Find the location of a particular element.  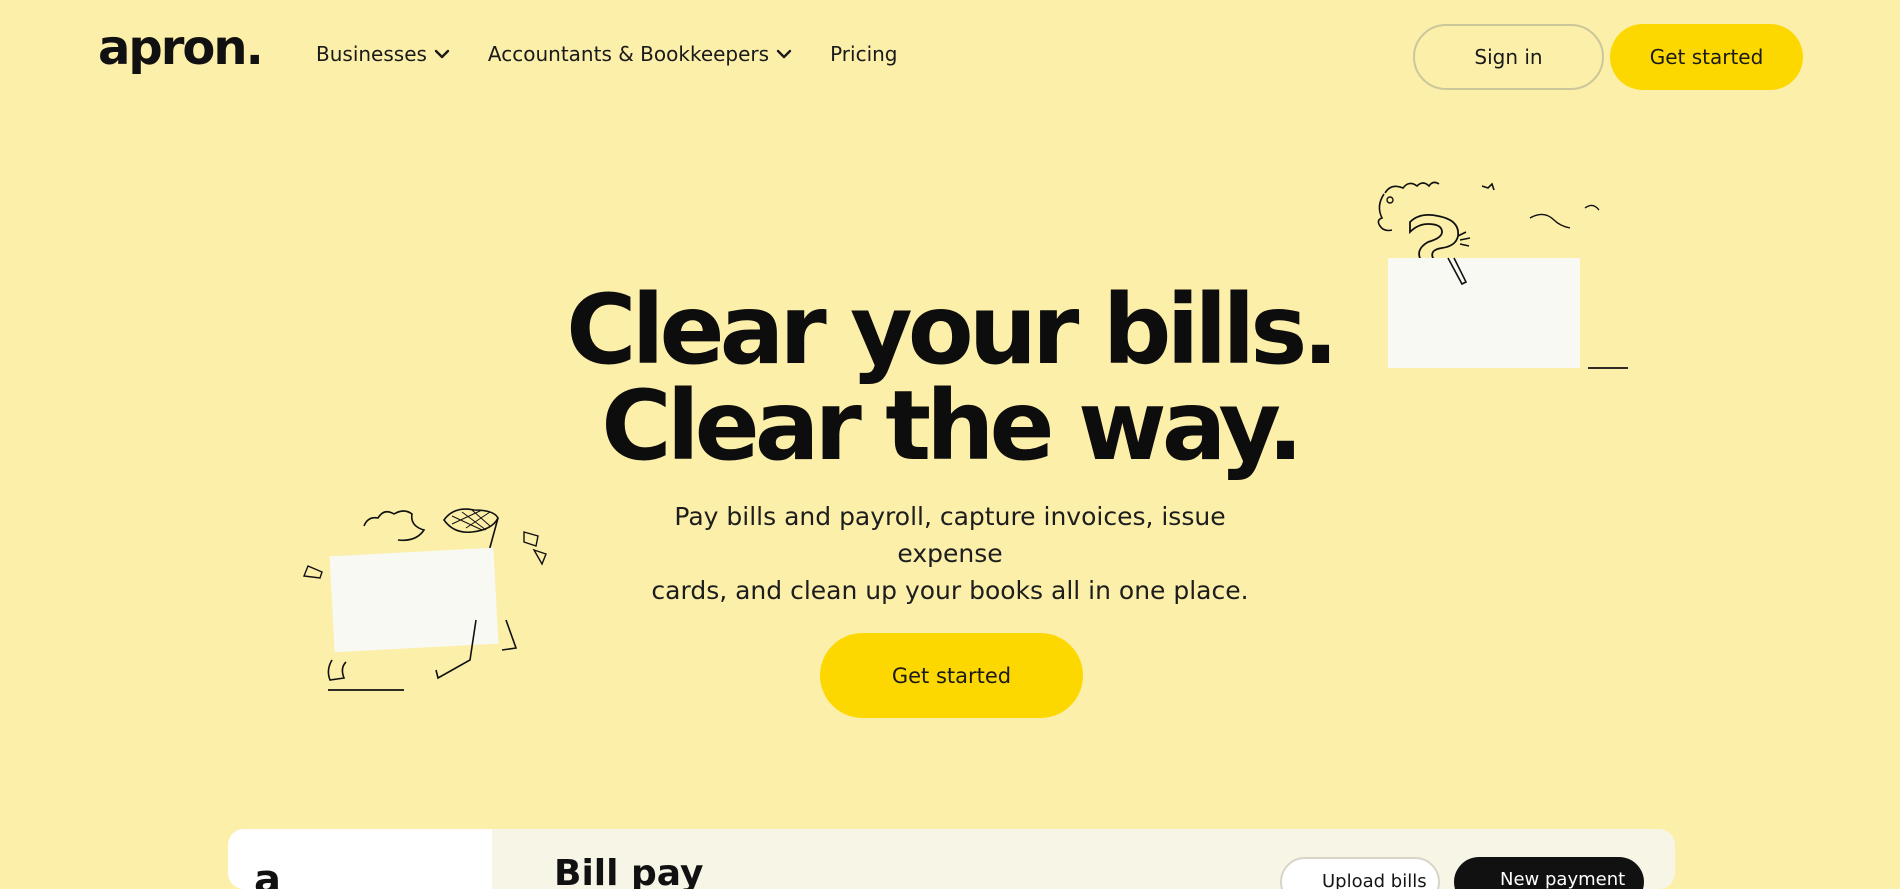

new-payment-label: New payment is located at coordinates (1563, 879).